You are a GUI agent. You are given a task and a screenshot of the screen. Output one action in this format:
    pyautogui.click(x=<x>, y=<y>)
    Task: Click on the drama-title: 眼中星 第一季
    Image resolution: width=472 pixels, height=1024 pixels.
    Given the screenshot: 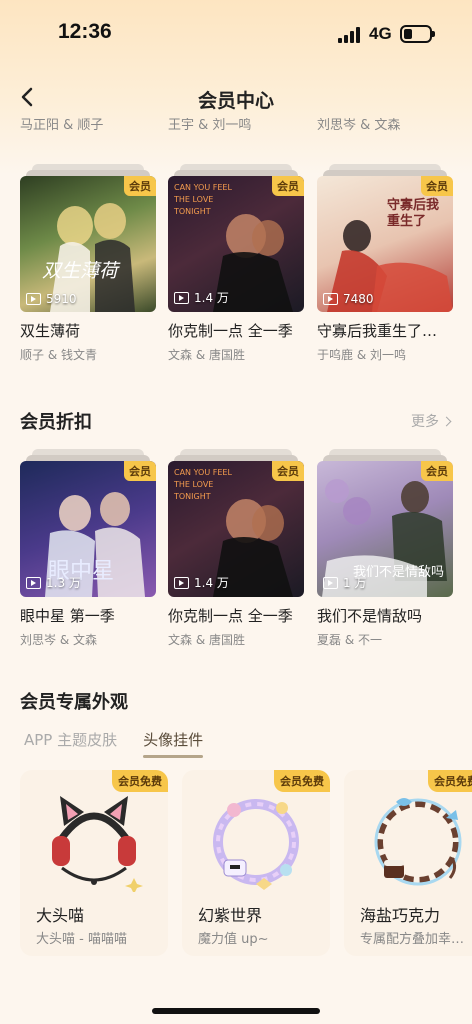 What is the action you would take?
    pyautogui.click(x=95, y=615)
    